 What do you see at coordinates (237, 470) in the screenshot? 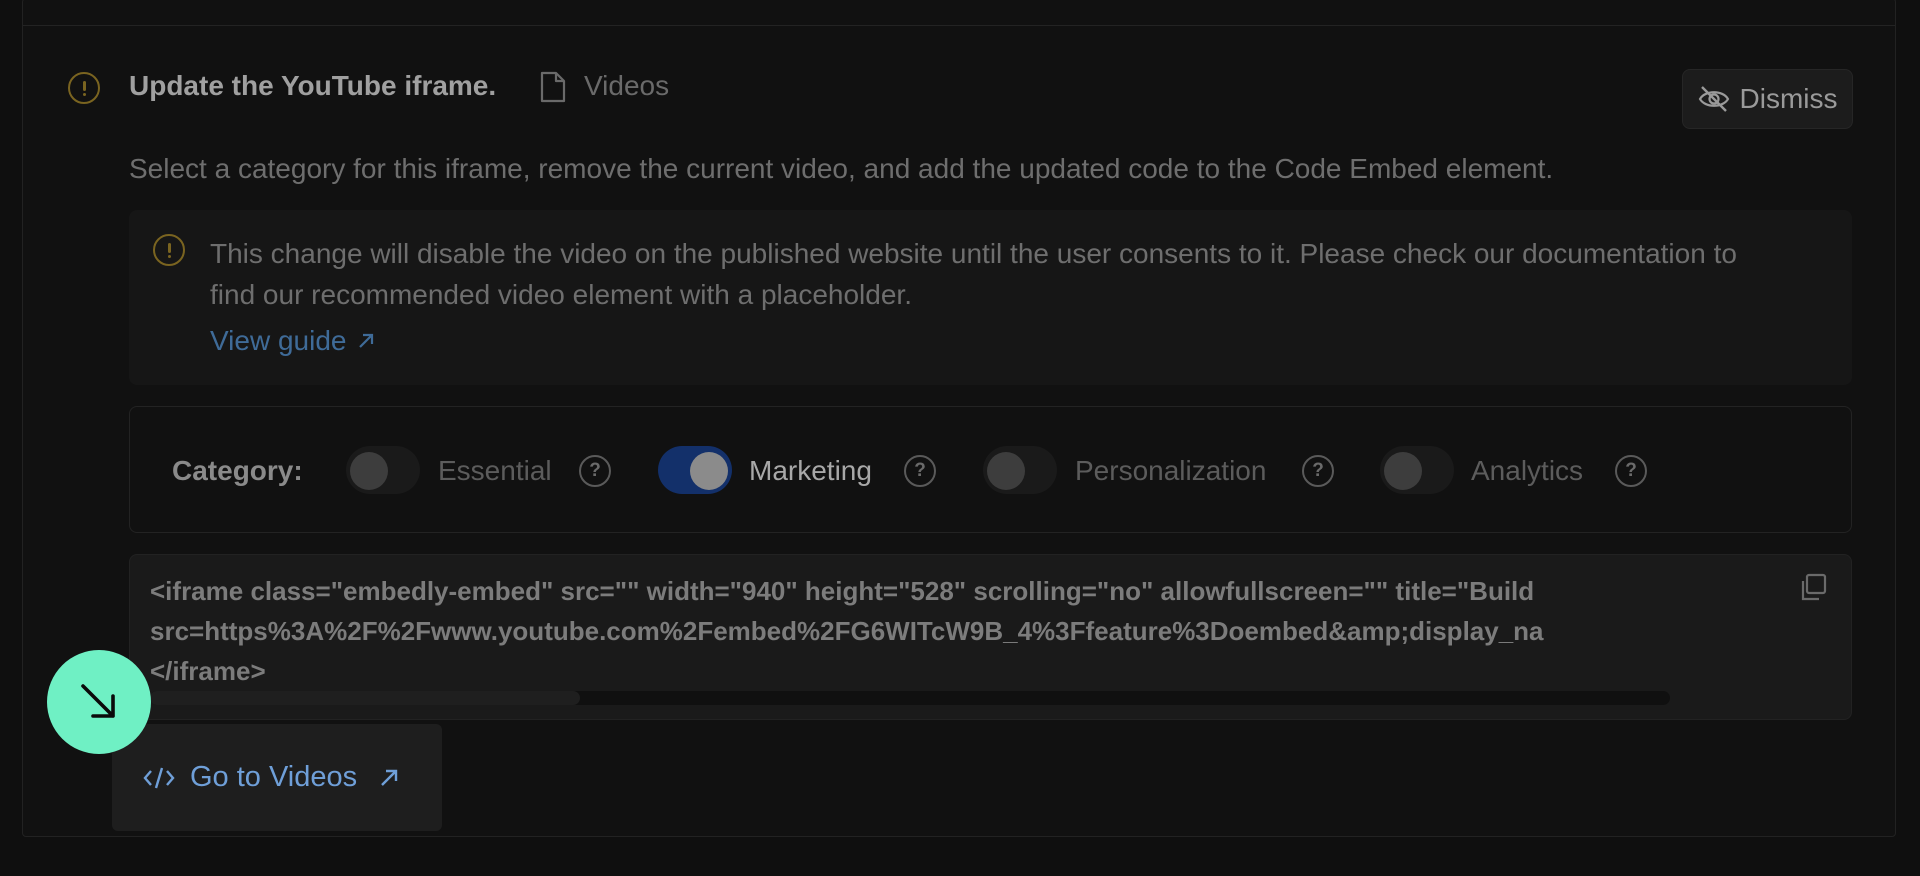
I see `category-label: Category:` at bounding box center [237, 470].